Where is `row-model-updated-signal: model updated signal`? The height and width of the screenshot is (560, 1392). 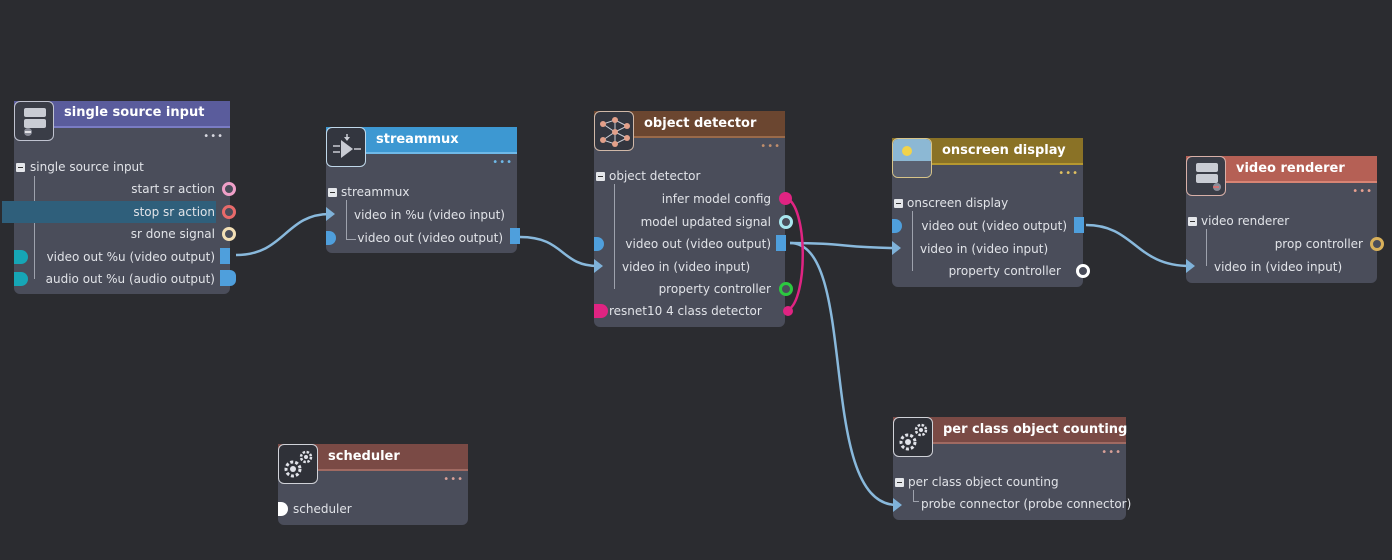
row-model-updated-signal: model updated signal is located at coordinates (705, 222).